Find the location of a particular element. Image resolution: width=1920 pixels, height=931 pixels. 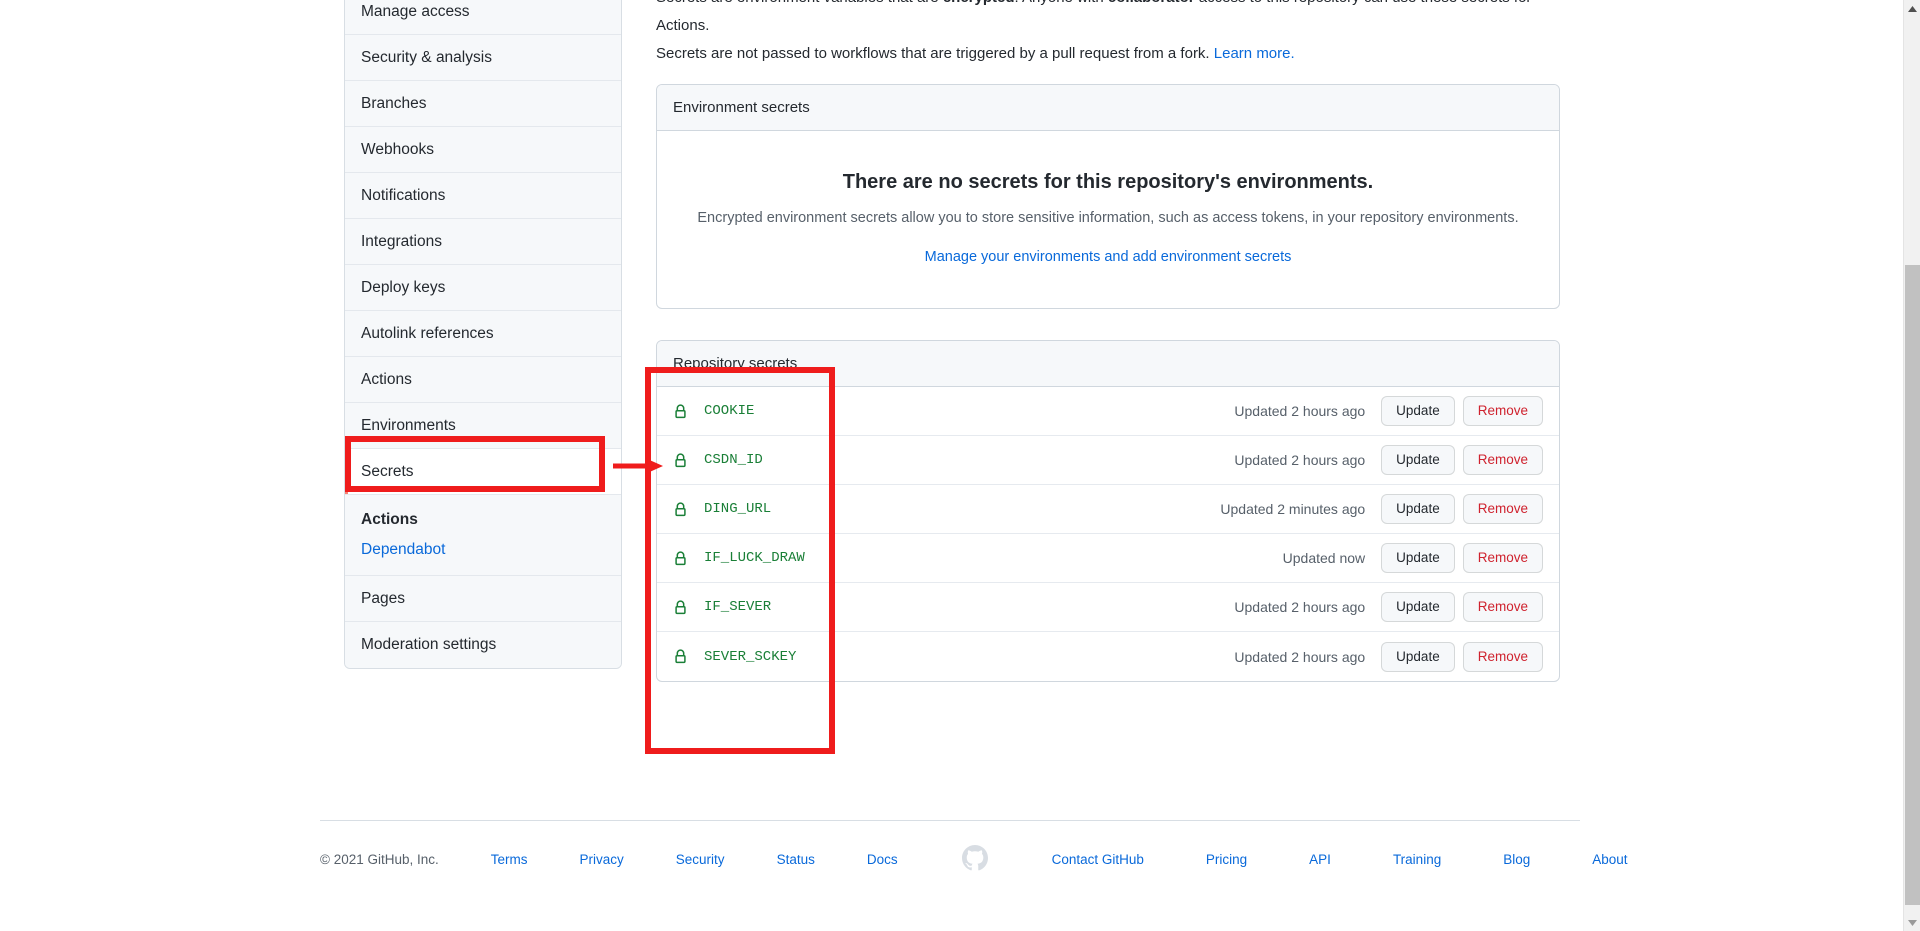

learn-more-link: Learn more. is located at coordinates (1254, 53).